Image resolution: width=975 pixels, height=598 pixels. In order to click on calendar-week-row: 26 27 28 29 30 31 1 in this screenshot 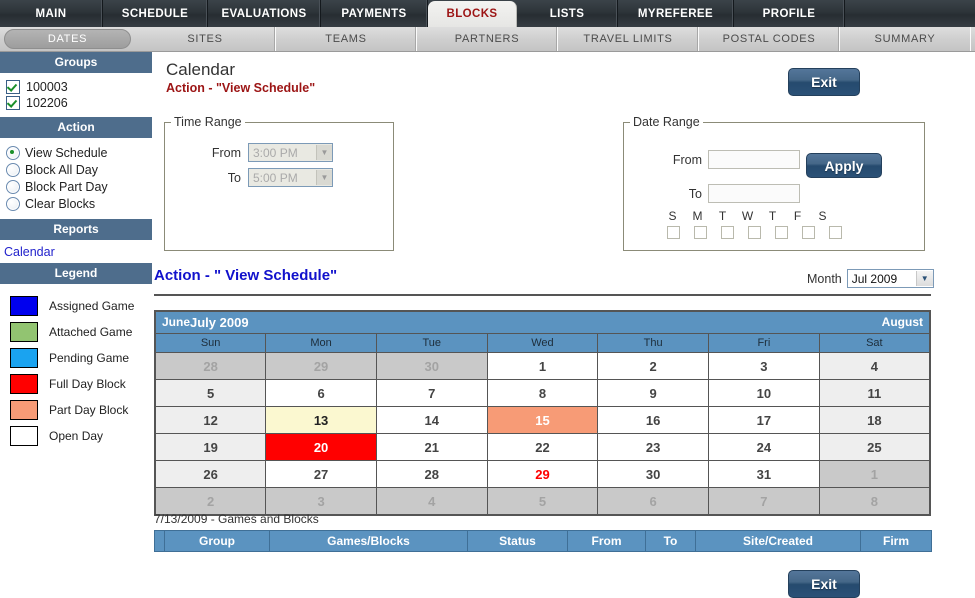, I will do `click(542, 474)`.